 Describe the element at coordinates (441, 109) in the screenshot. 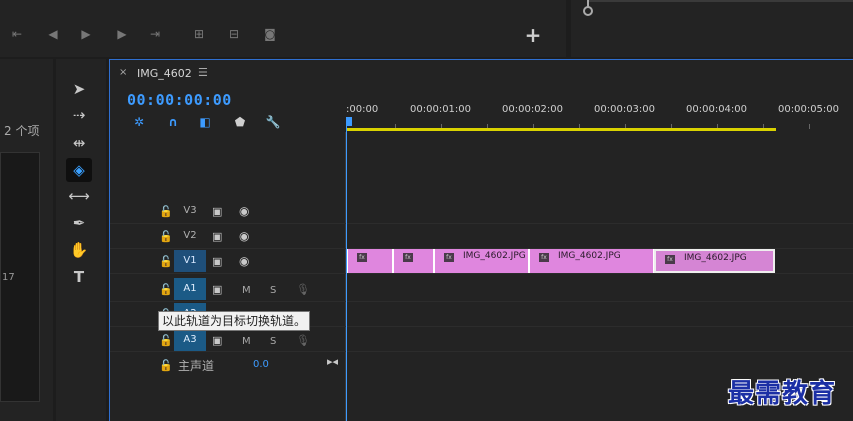

I see `ruler-tick-label: 00:00:01:00` at that location.